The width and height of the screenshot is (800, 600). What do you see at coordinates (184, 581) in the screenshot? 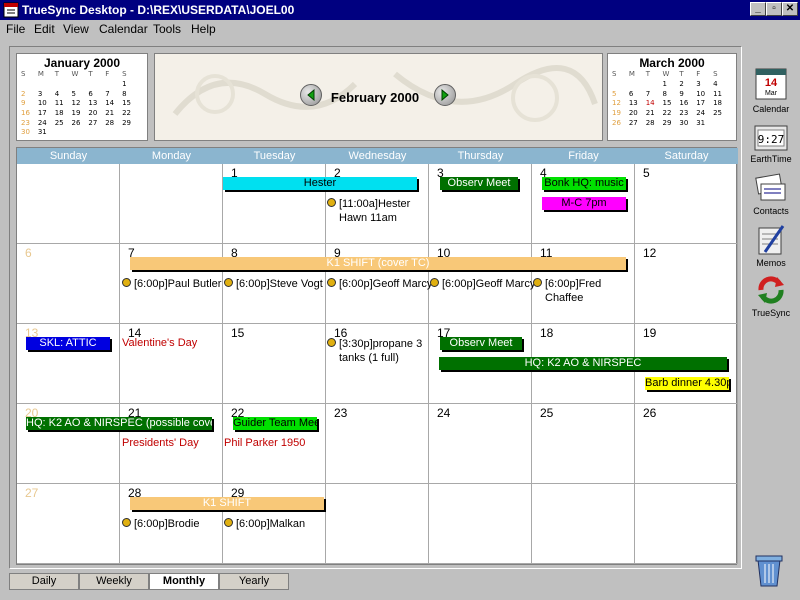
I see `tab-monthly: Monthly` at bounding box center [184, 581].